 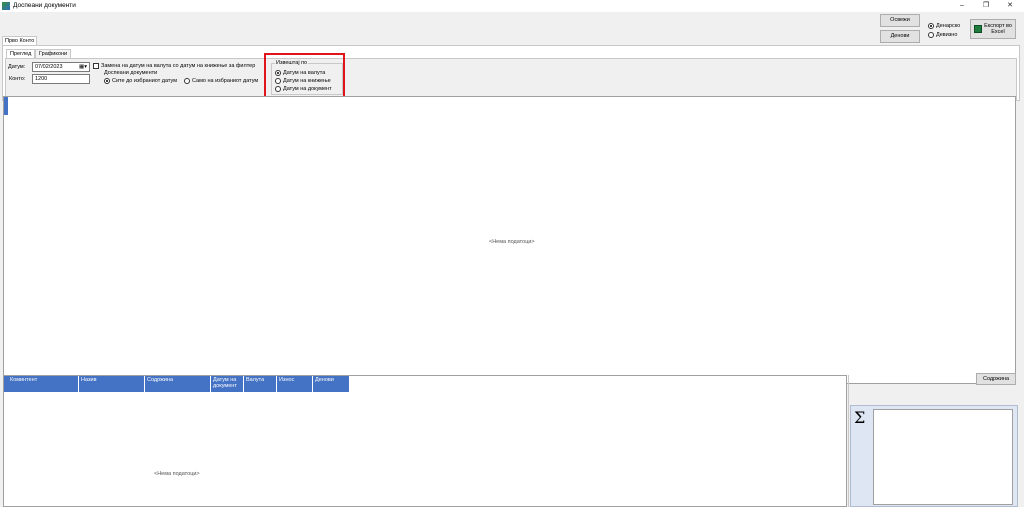 I want to click on col-valuta: Валута, so click(x=260, y=384).